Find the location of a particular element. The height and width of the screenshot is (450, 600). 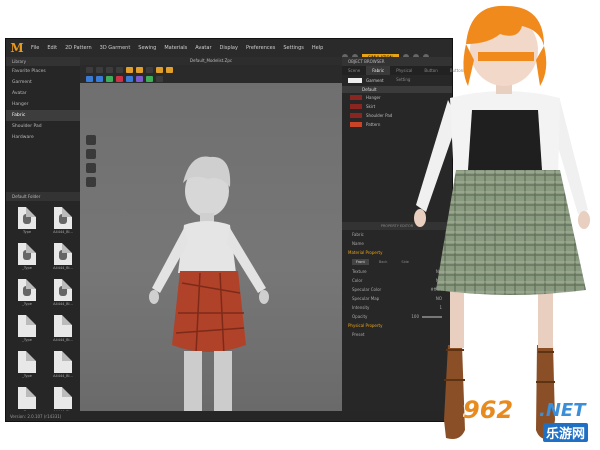

select-tool-icon is located at coordinates (89, 69).